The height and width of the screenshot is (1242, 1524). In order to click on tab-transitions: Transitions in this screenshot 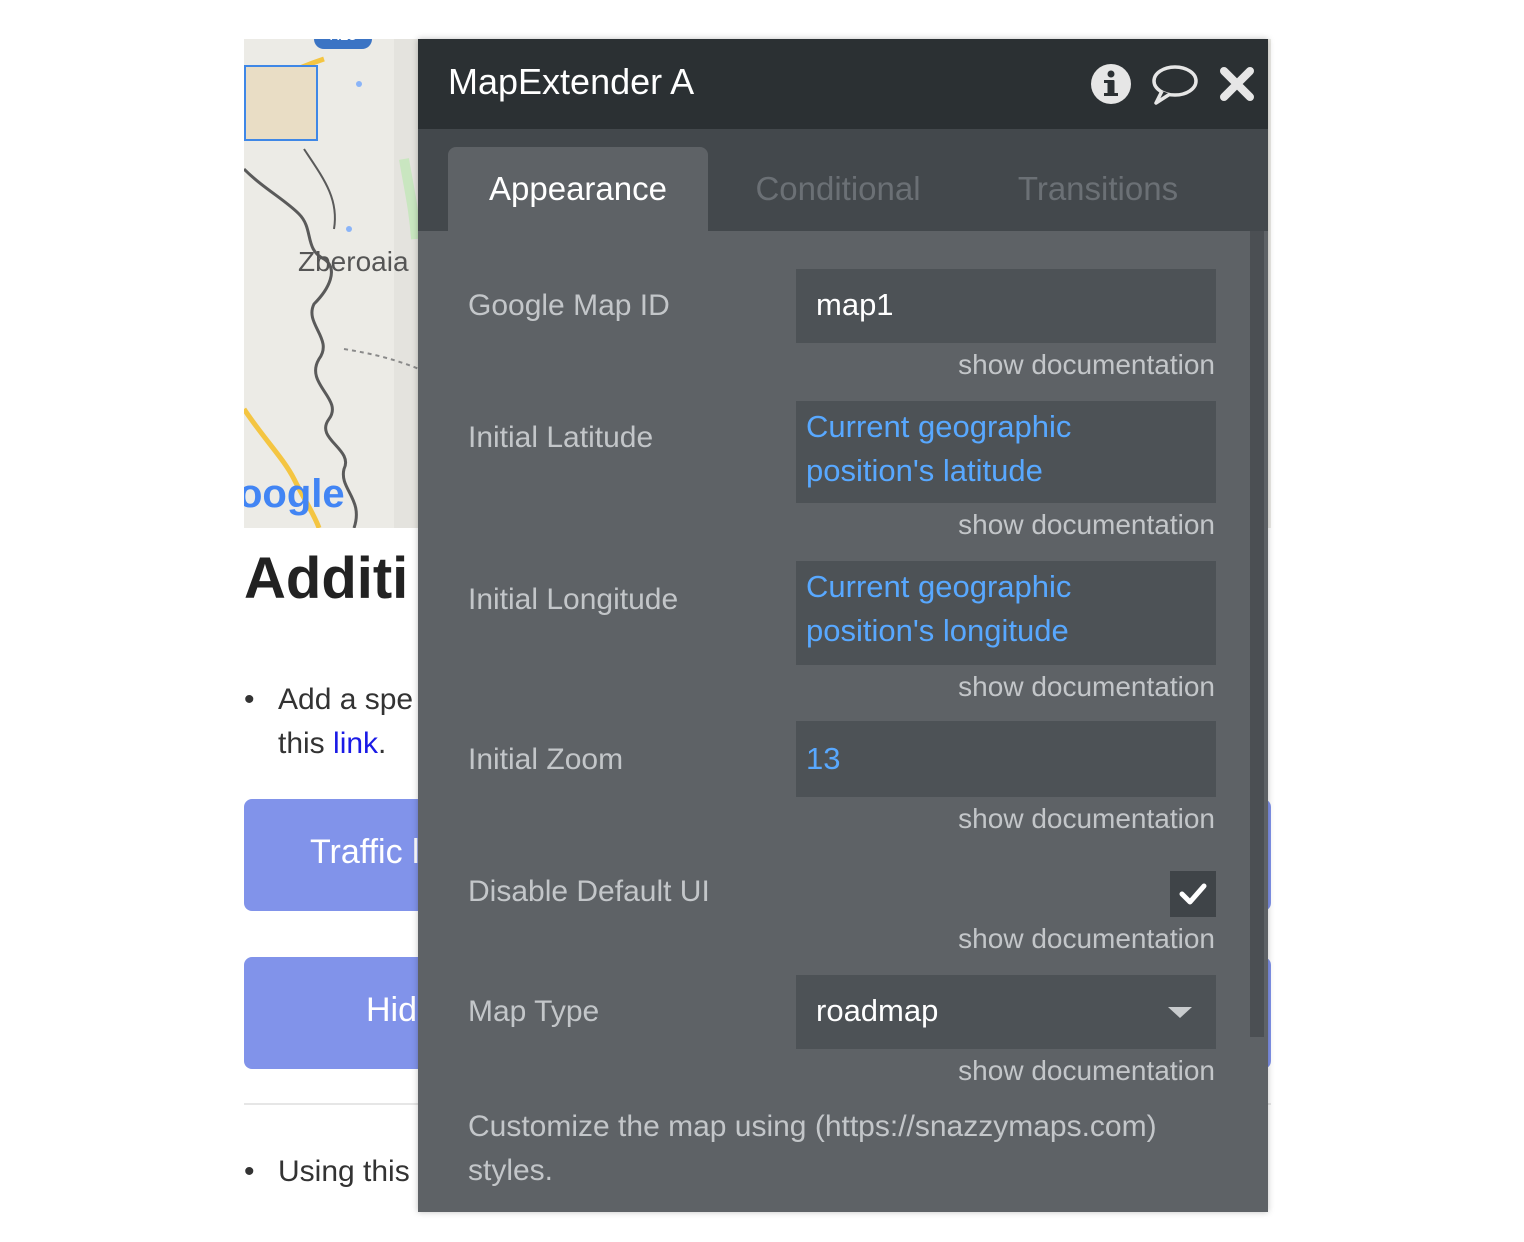, I will do `click(1098, 189)`.